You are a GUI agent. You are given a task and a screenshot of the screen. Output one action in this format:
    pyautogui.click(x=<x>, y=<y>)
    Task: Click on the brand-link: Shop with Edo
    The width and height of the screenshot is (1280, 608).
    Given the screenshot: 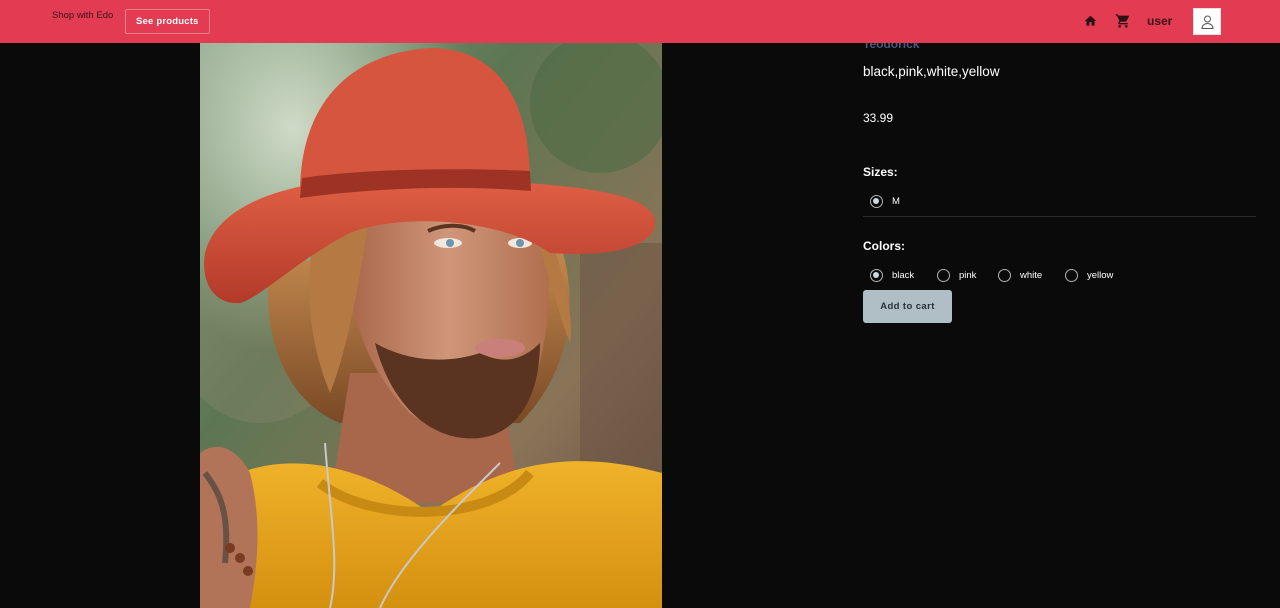 What is the action you would take?
    pyautogui.click(x=82, y=15)
    